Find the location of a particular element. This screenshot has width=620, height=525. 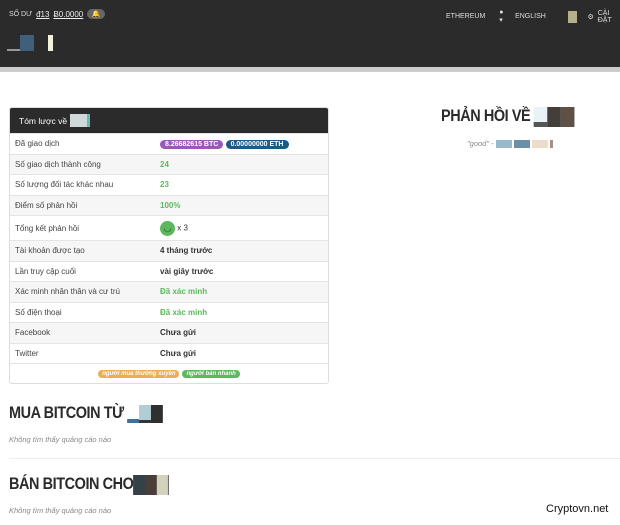

buy-heading: MUA BITCOIN TỪ is located at coordinates (86, 413).